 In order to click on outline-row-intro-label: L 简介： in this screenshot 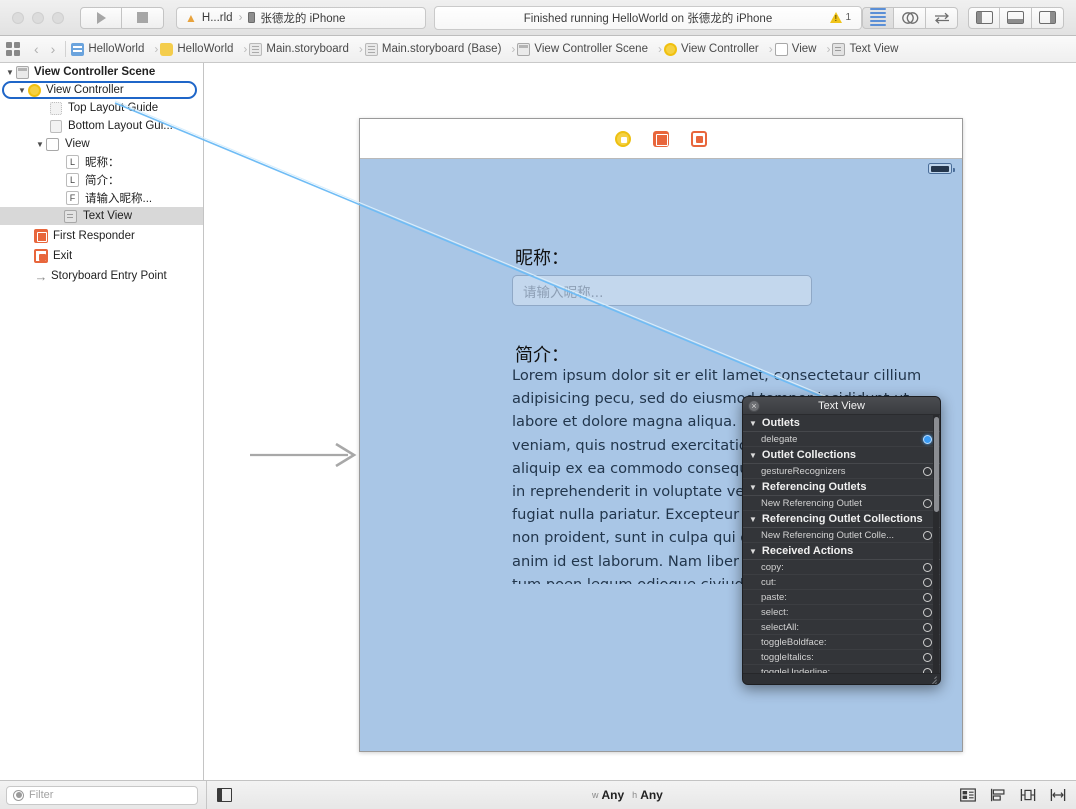, I will do `click(101, 180)`.